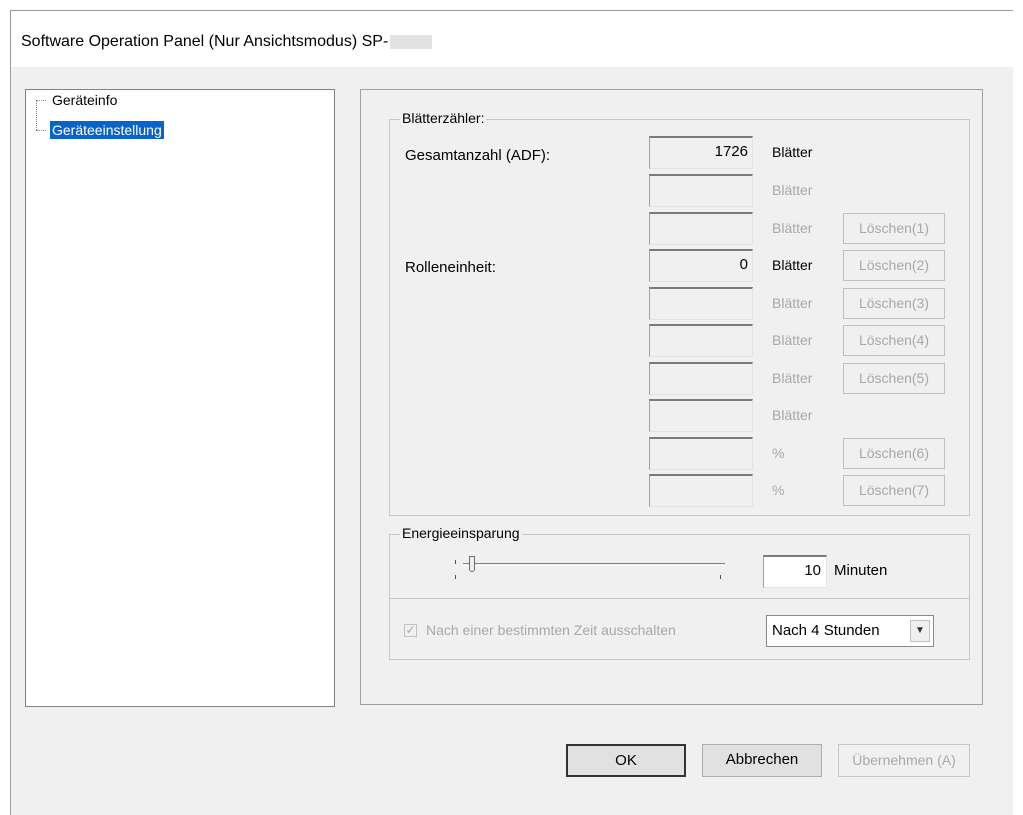 Image resolution: width=1023 pixels, height=815 pixels. I want to click on ok-button: OK, so click(626, 760).